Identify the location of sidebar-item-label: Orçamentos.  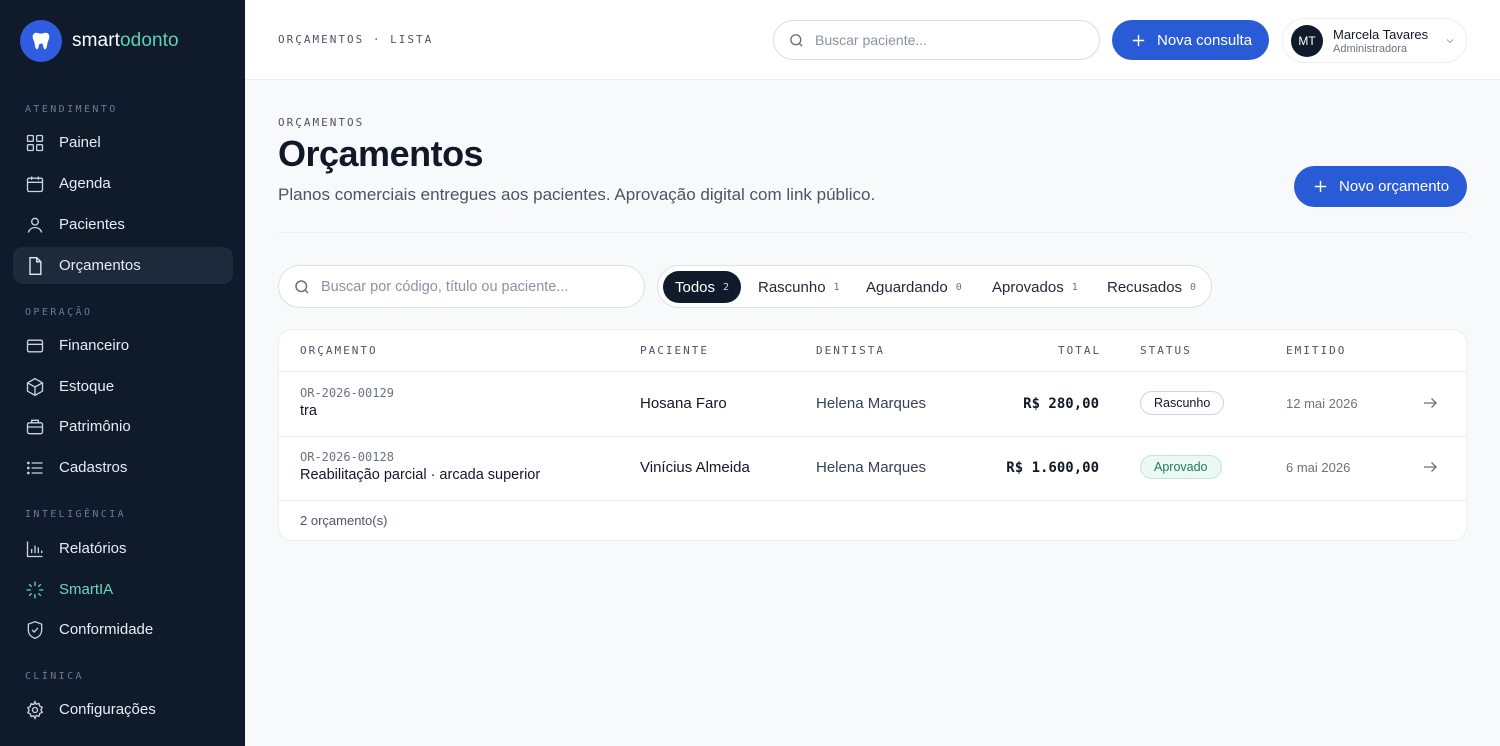
(100, 265).